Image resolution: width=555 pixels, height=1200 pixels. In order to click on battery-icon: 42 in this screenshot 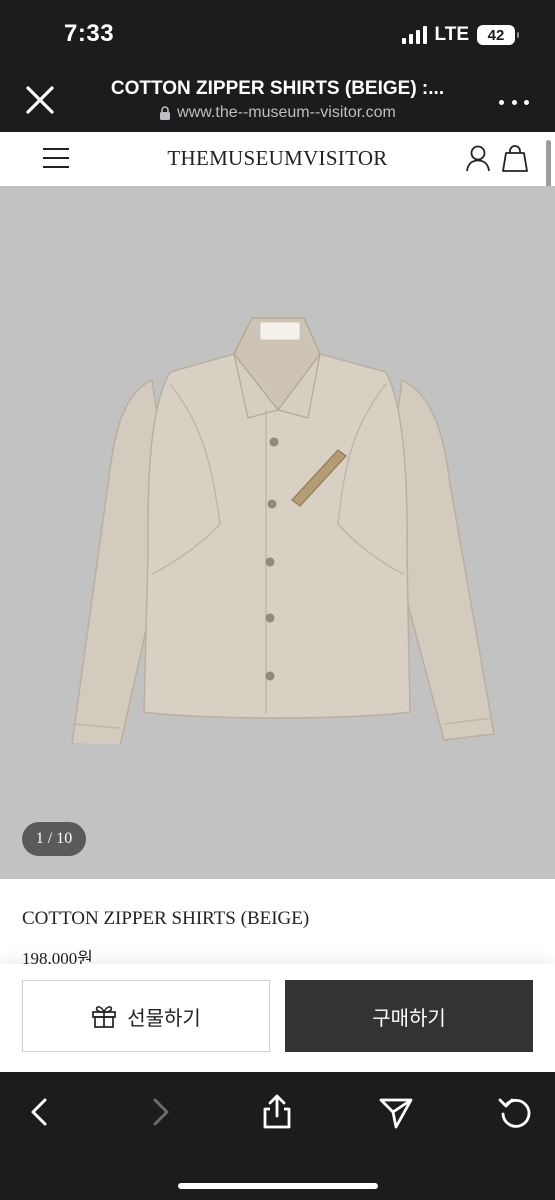, I will do `click(498, 35)`.